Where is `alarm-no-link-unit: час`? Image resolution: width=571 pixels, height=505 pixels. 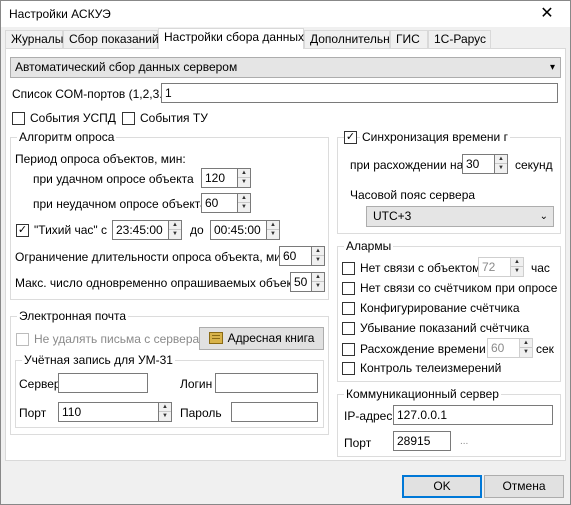
alarm-no-link-unit: час is located at coordinates (540, 268).